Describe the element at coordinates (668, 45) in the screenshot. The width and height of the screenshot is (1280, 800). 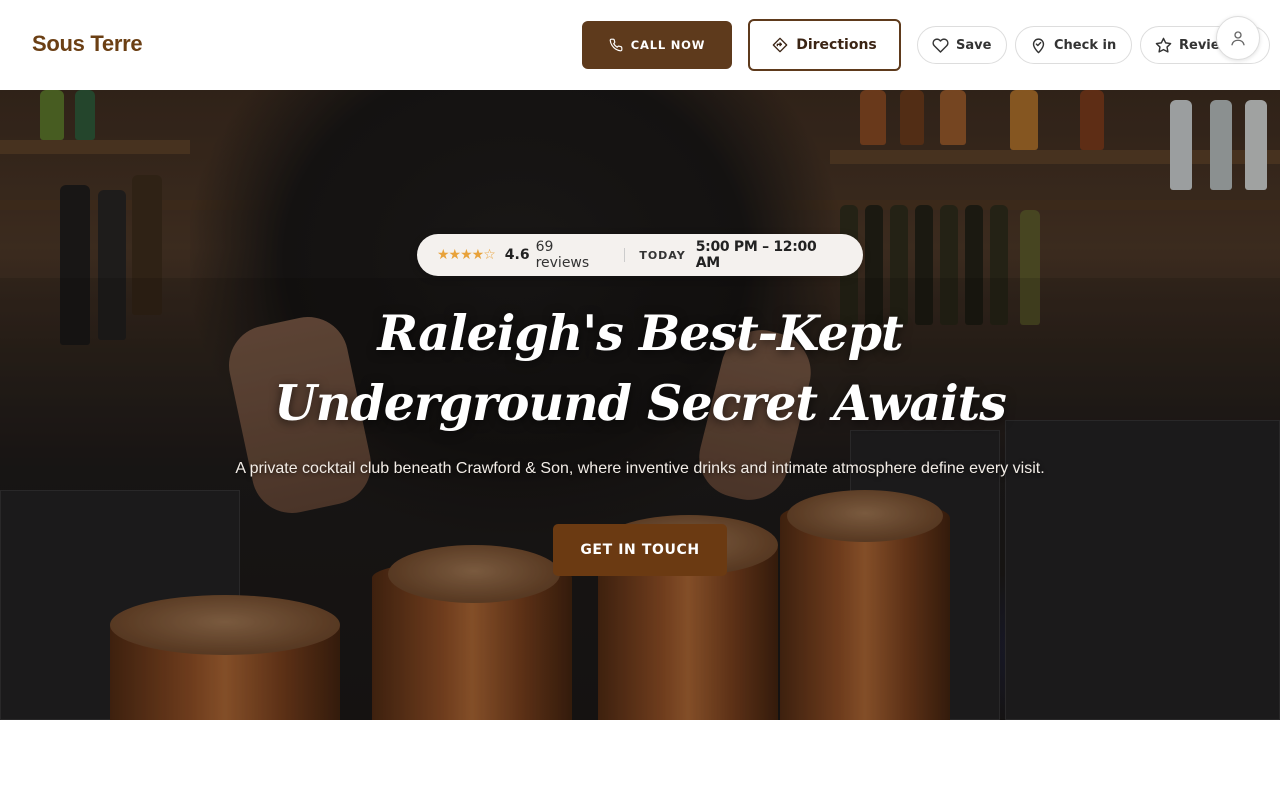
I see `call-now-label: CALL NOW` at that location.